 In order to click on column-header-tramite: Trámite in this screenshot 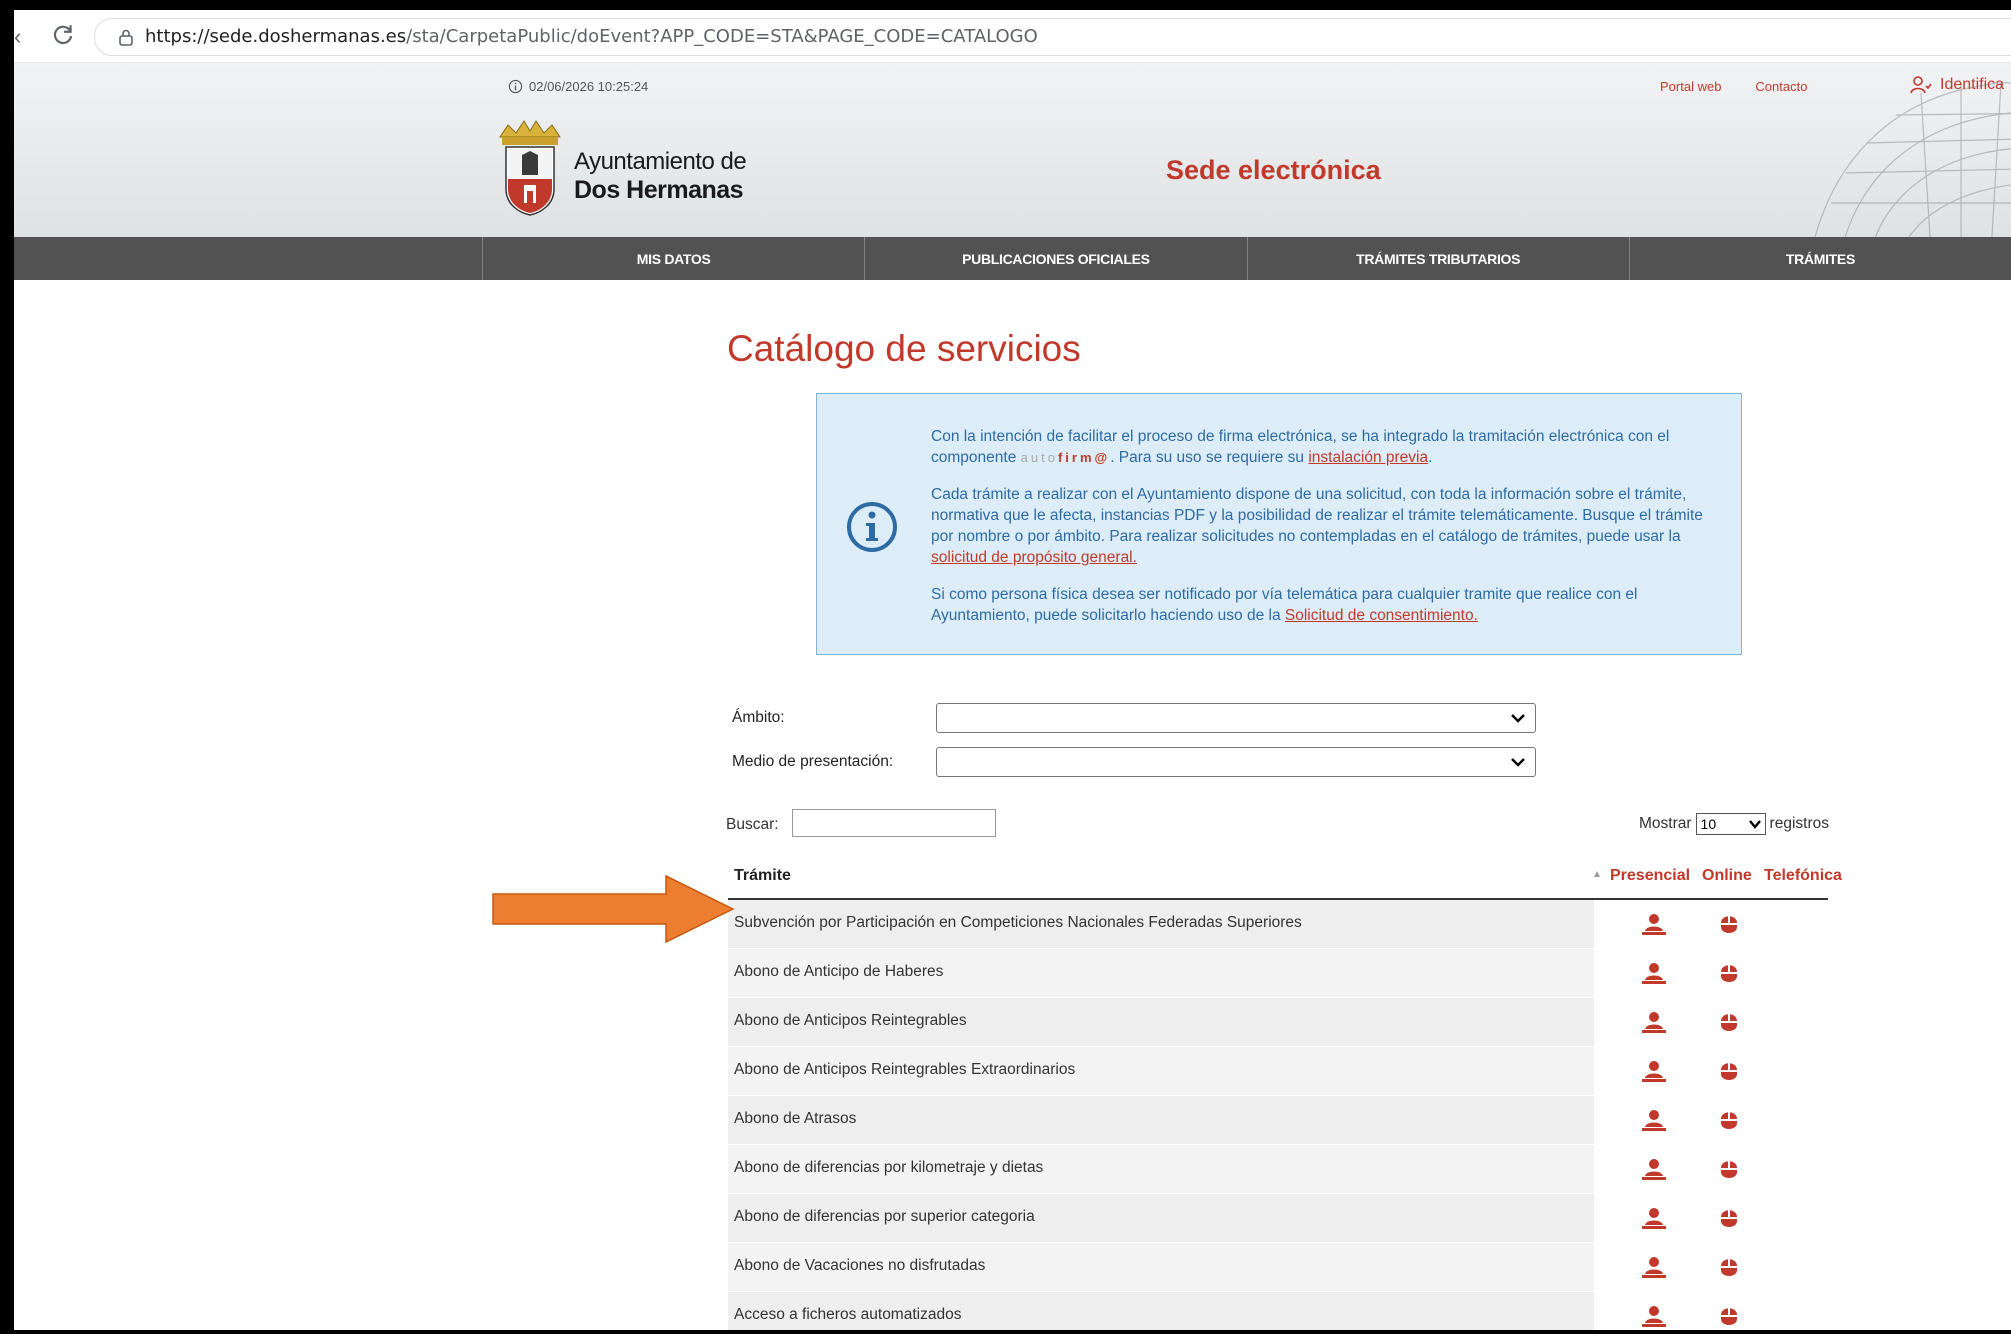, I will do `click(762, 876)`.